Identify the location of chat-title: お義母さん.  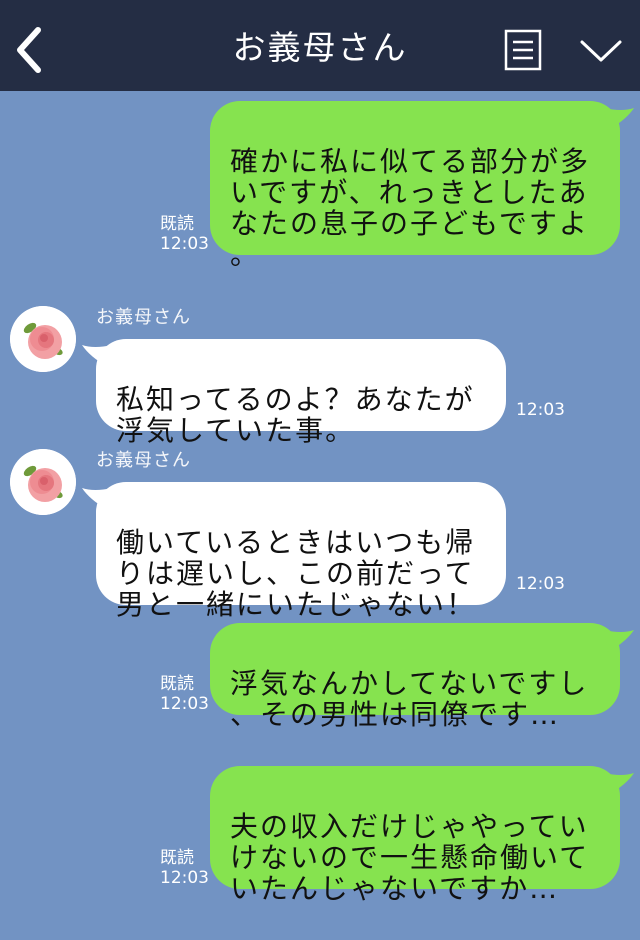
(320, 47).